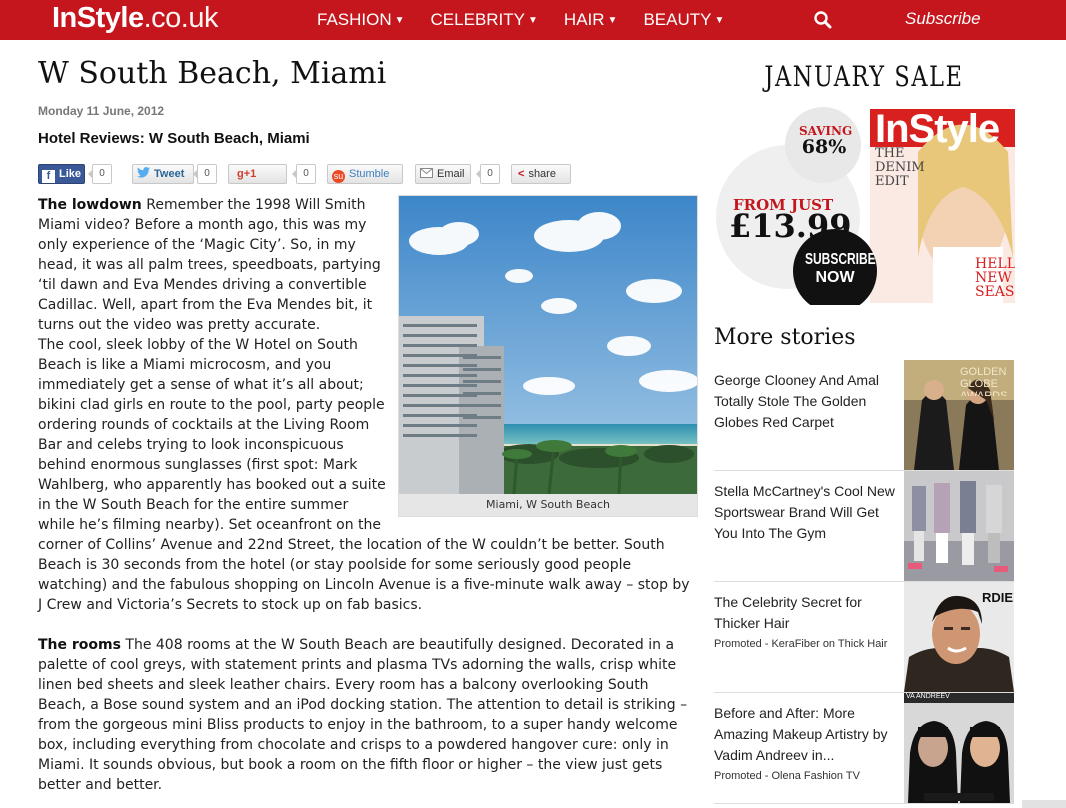 This screenshot has height=808, width=1066. What do you see at coordinates (584, 19) in the screenshot?
I see `nav-hair-label: HAIR` at bounding box center [584, 19].